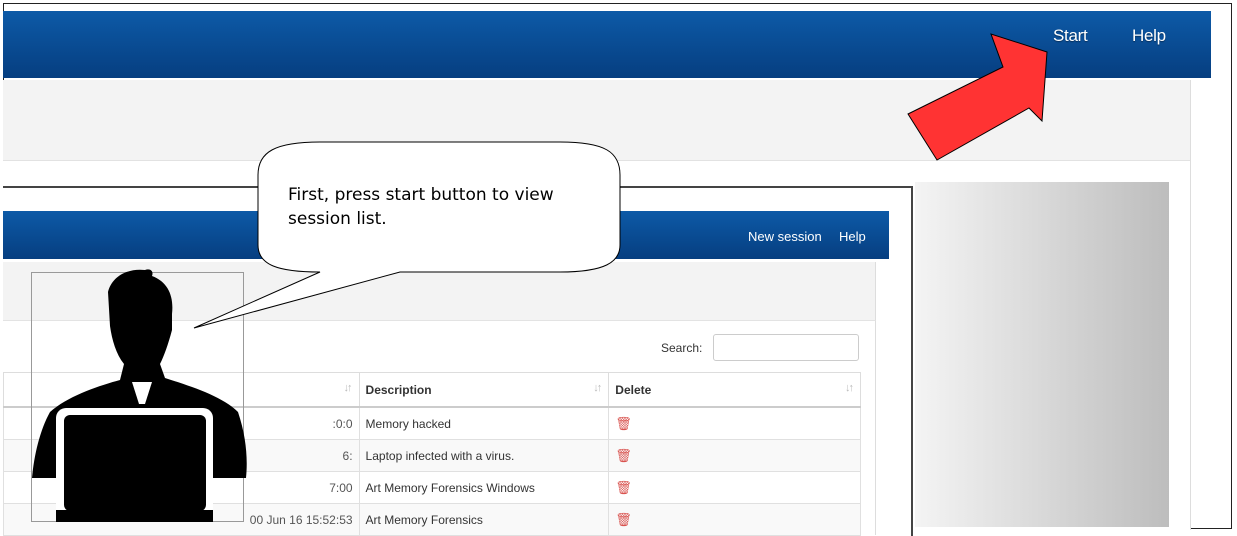 This screenshot has width=1237, height=536. Describe the element at coordinates (139, 395) in the screenshot. I see `user-laptop-icon` at that location.